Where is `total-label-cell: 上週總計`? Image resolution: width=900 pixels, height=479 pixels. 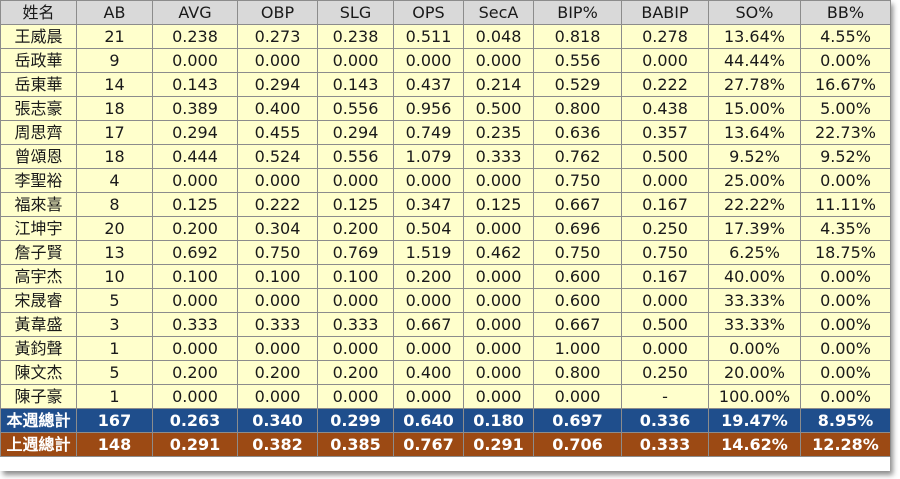 total-label-cell: 上週總計 is located at coordinates (38, 444).